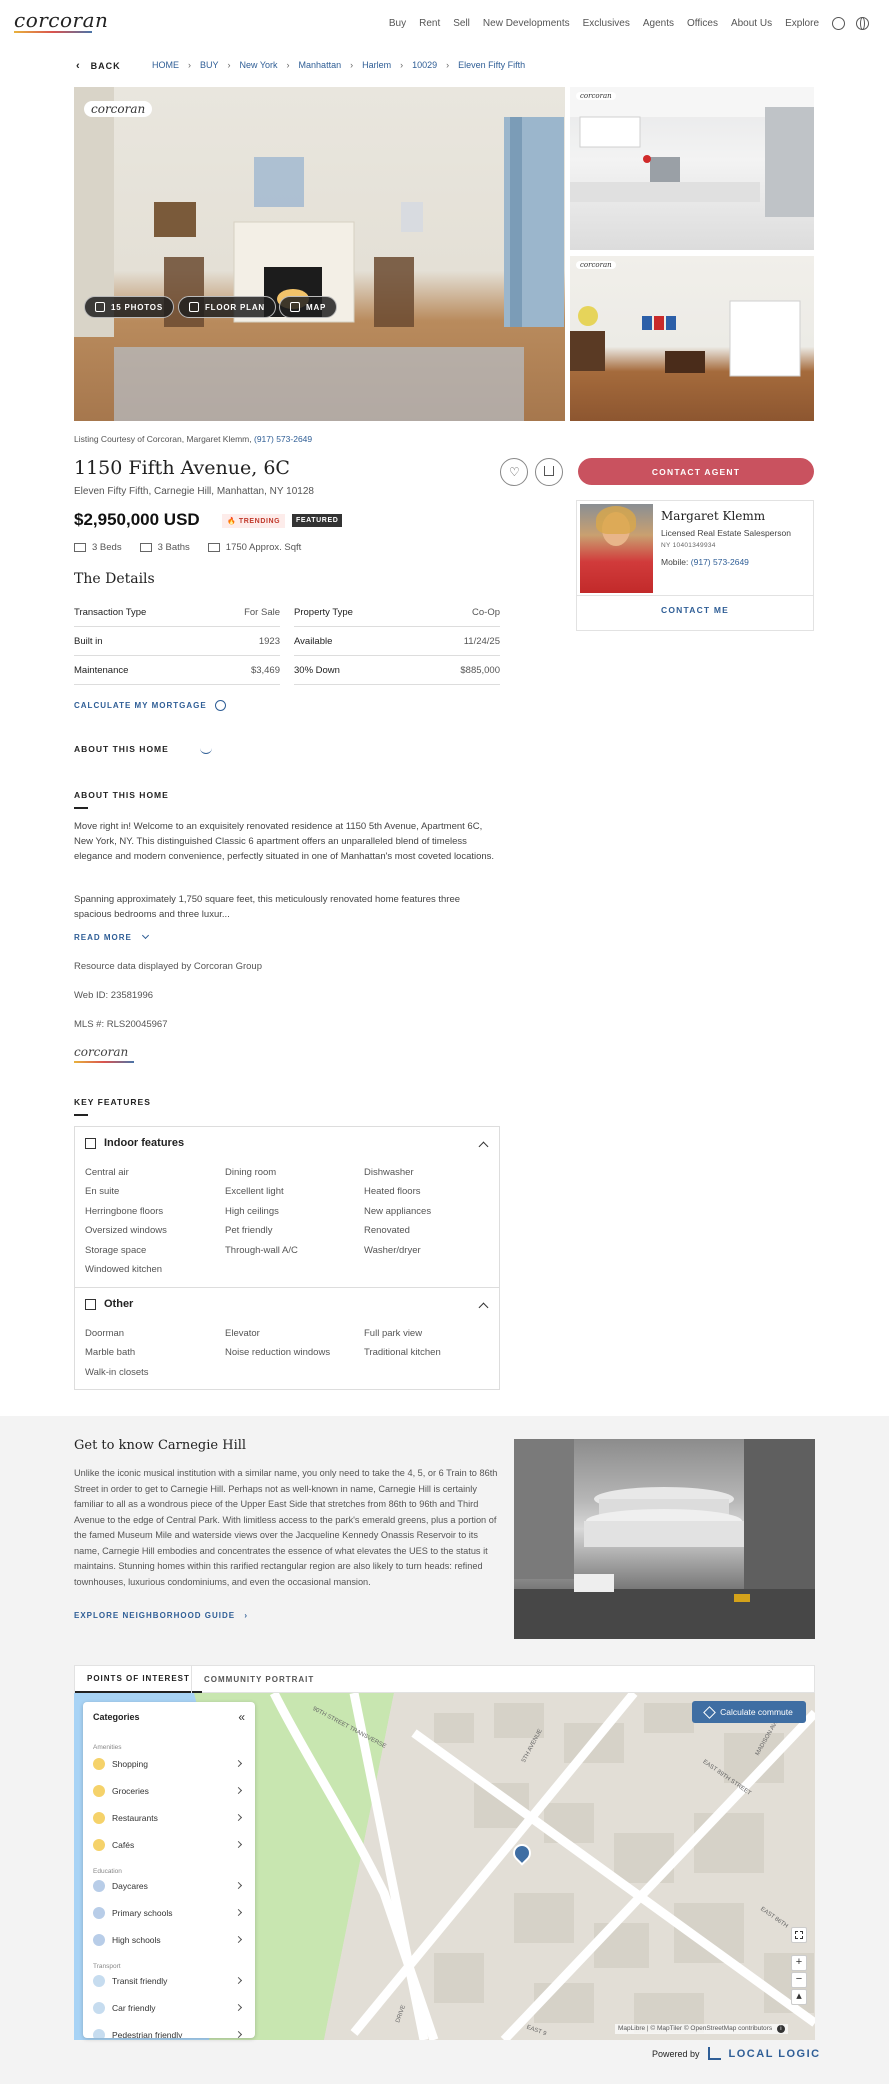  Describe the element at coordinates (692, 152) in the screenshot. I see `kitchen-illustration` at that location.